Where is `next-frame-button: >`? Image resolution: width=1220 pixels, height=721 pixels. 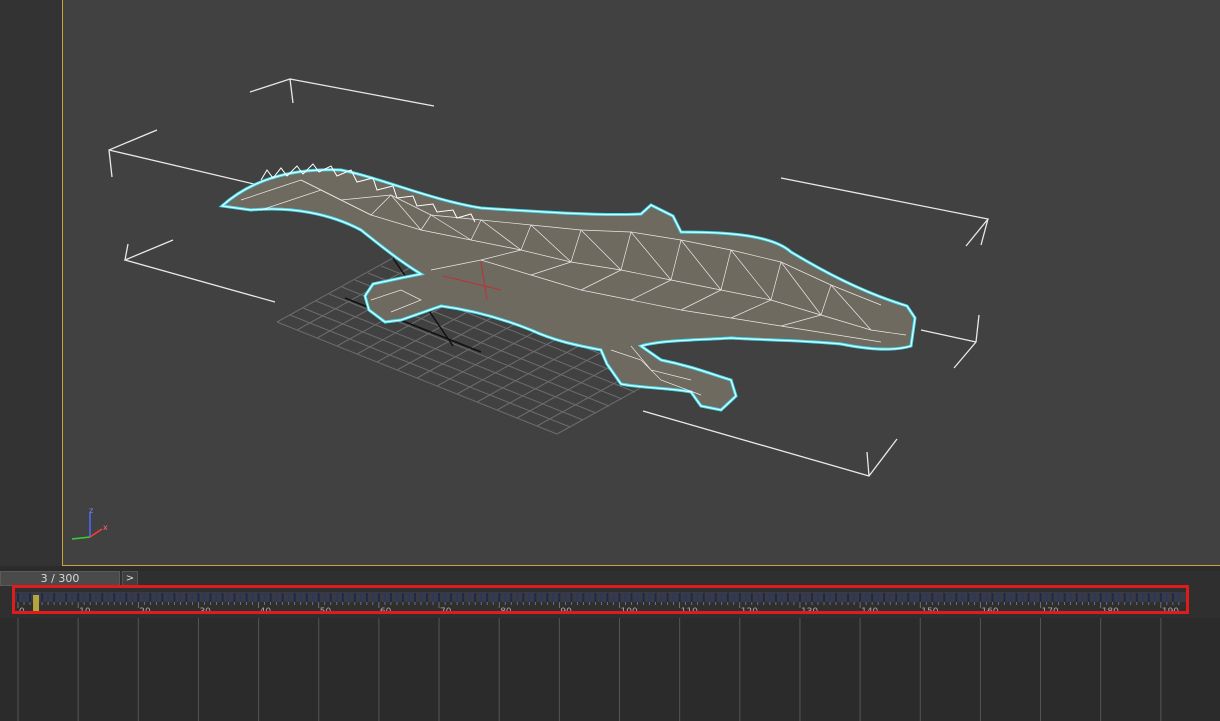
next-frame-button: > is located at coordinates (130, 578).